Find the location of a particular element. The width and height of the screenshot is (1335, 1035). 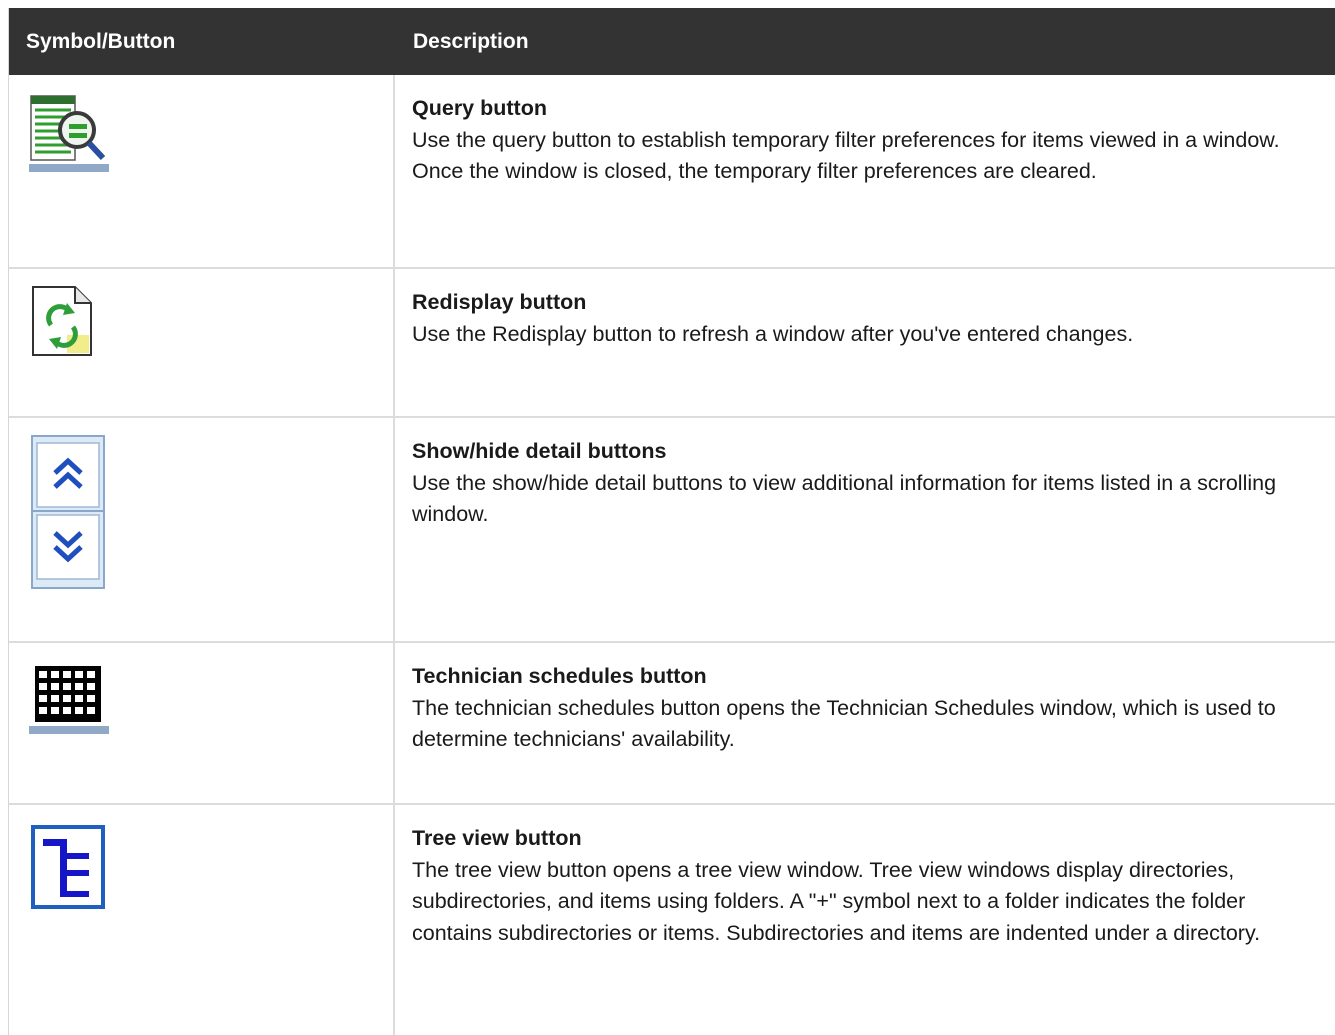

row-title: Redisplay button is located at coordinates (499, 302).